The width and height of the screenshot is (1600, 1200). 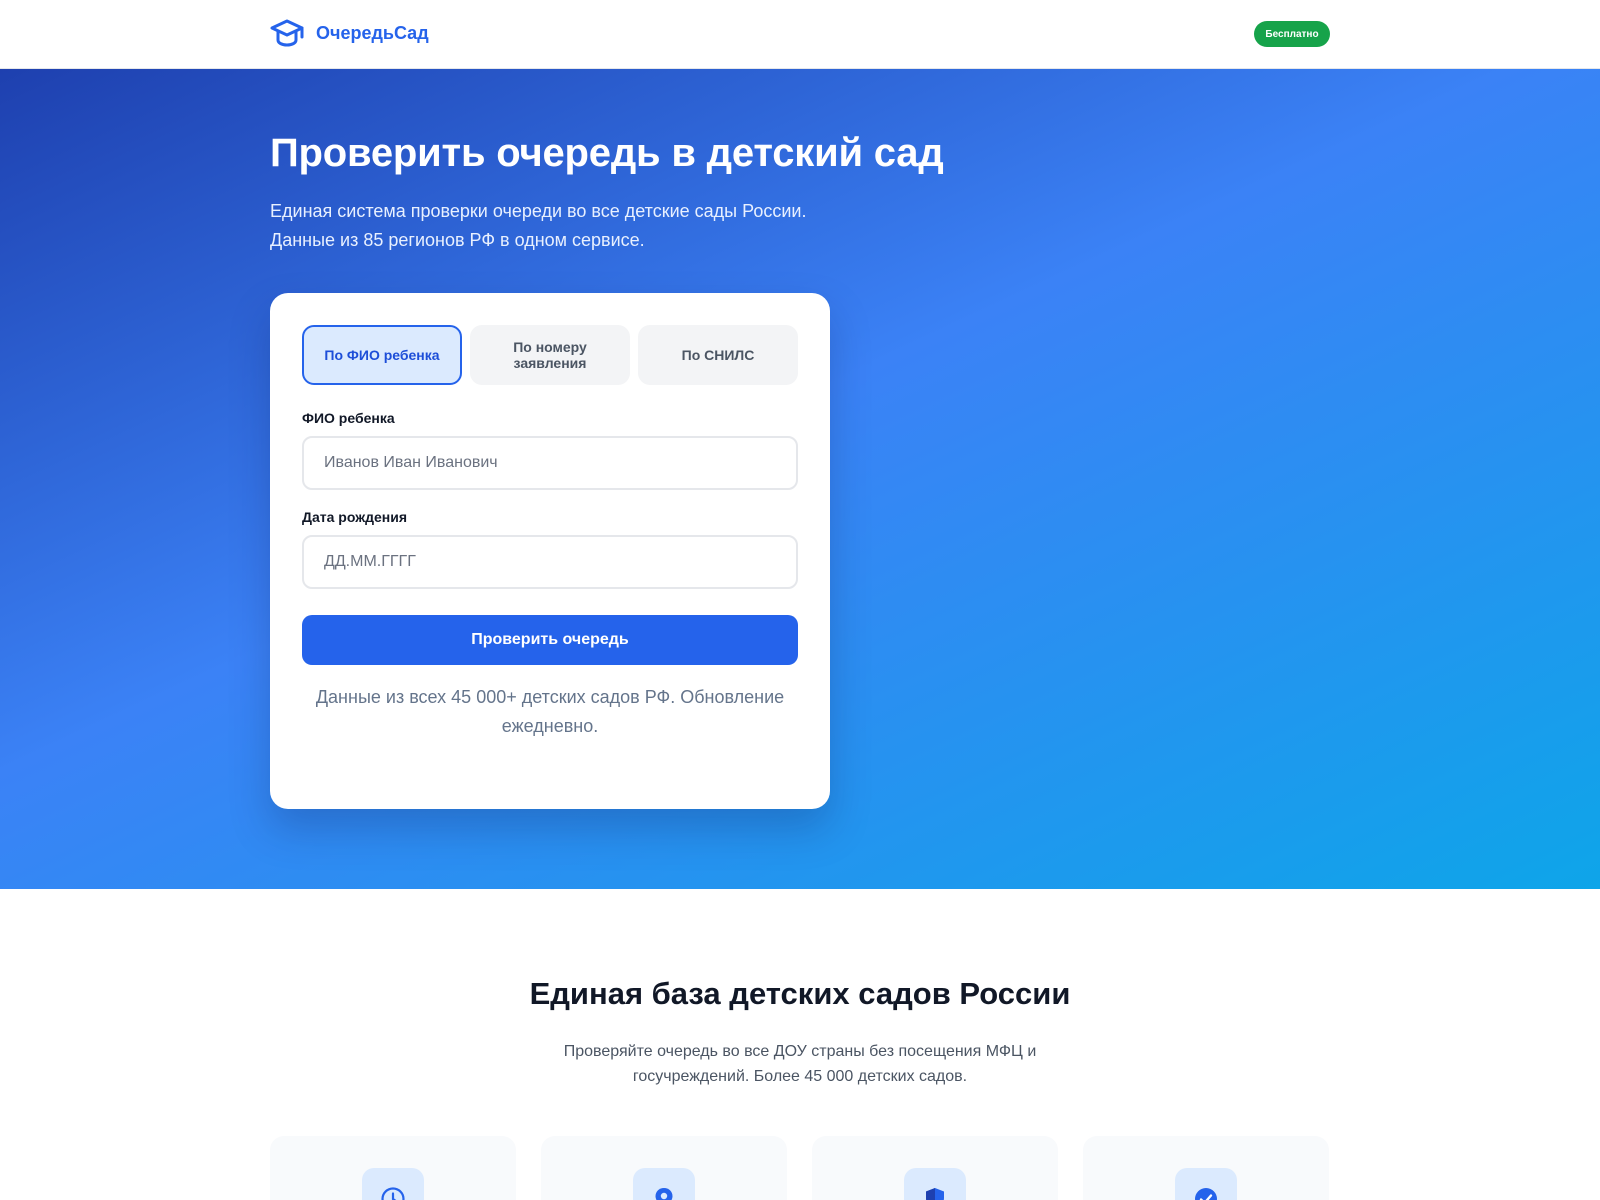 I want to click on graduation-cap-icon, so click(x=287, y=33).